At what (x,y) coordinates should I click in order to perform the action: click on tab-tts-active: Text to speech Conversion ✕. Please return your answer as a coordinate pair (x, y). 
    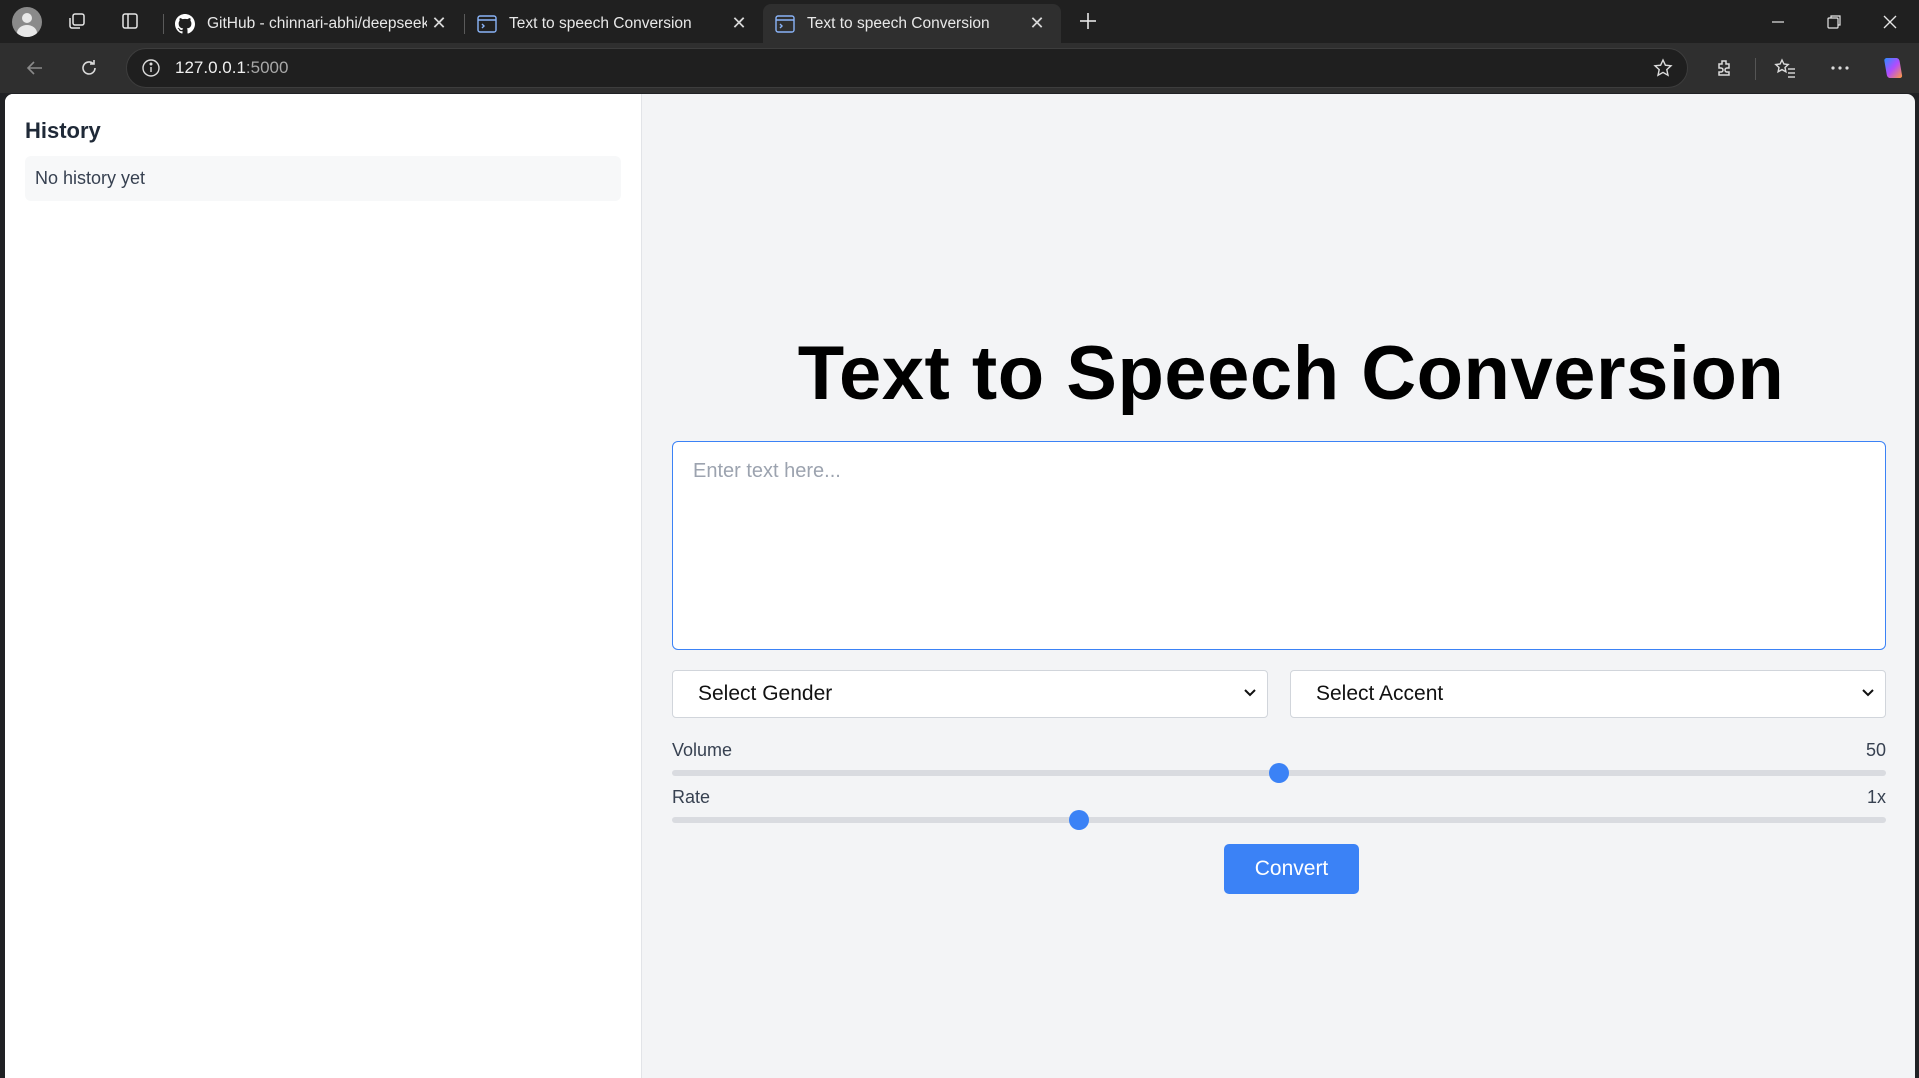
    Looking at the image, I should click on (912, 23).